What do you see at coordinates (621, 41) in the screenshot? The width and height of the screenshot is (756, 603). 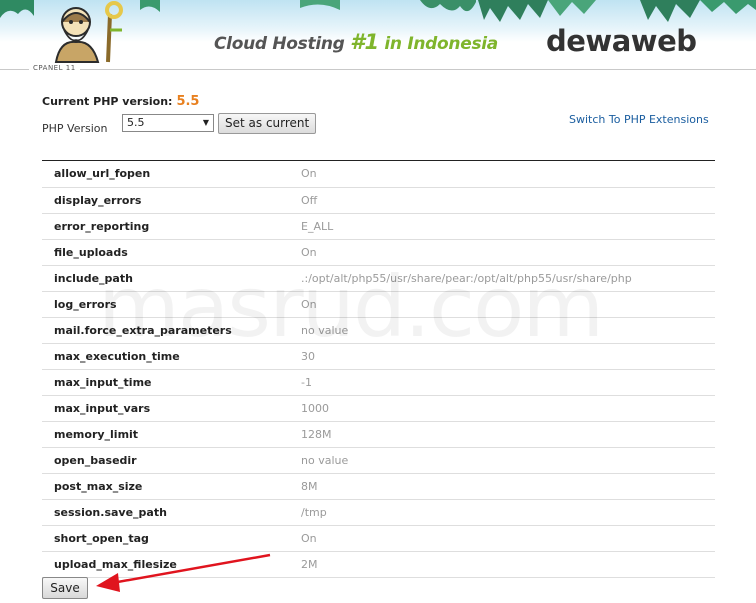 I see `brand-logo-text: dewaweb` at bounding box center [621, 41].